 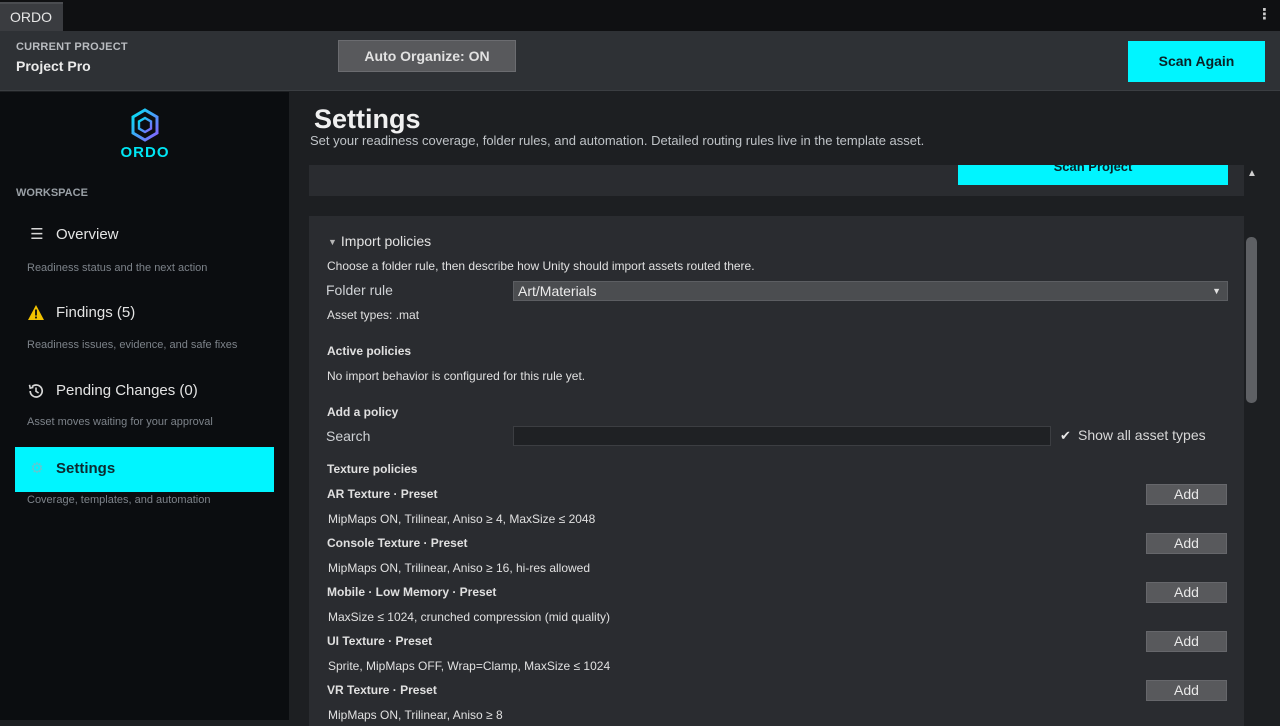 What do you see at coordinates (373, 315) in the screenshot?
I see `asset-types-text: Asset types: .mat` at bounding box center [373, 315].